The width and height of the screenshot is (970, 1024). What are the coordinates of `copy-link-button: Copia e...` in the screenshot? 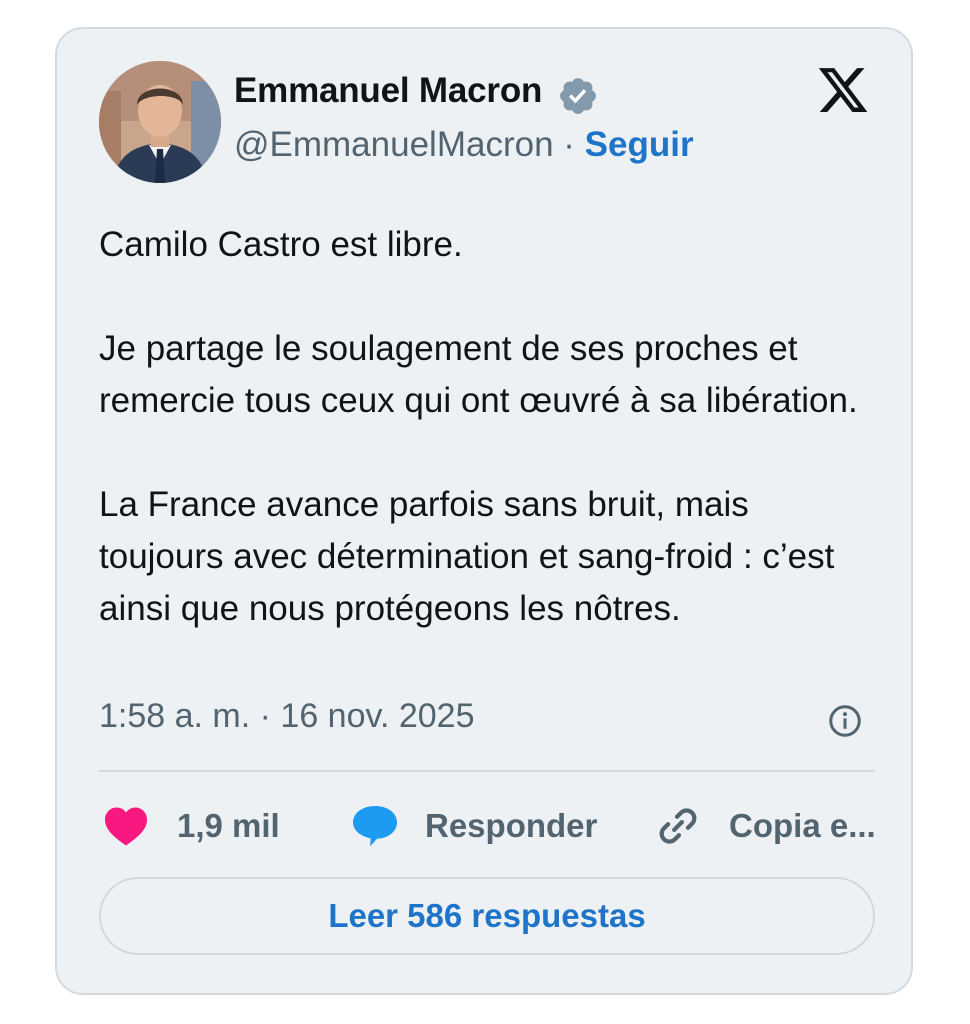 It's located at (765, 826).